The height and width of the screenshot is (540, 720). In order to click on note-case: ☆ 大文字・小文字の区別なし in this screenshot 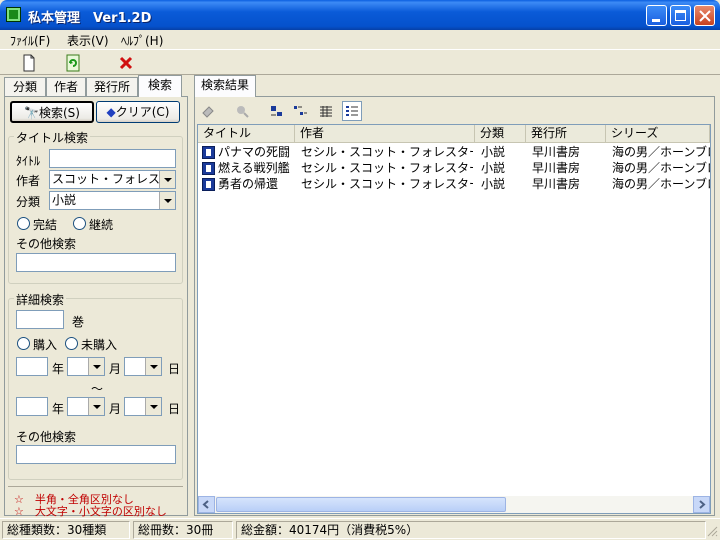, I will do `click(90, 511)`.